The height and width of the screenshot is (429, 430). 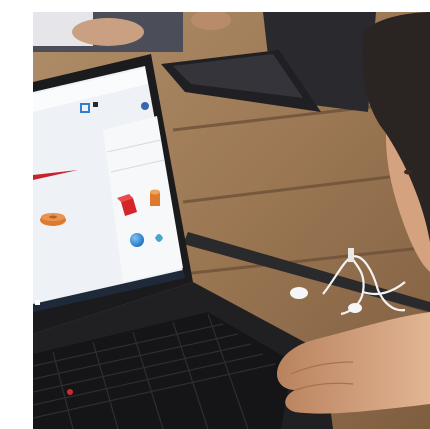 I want to click on background-person-arm, so click(x=108, y=32).